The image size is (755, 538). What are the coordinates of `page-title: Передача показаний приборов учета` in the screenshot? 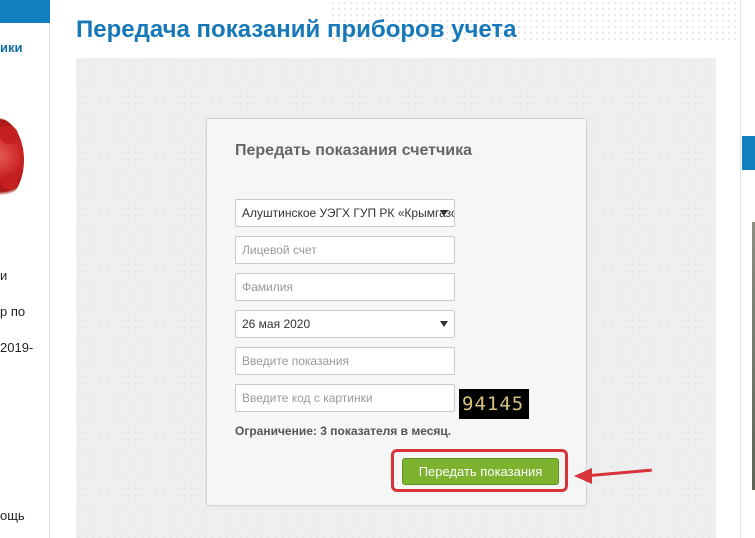 It's located at (296, 29).